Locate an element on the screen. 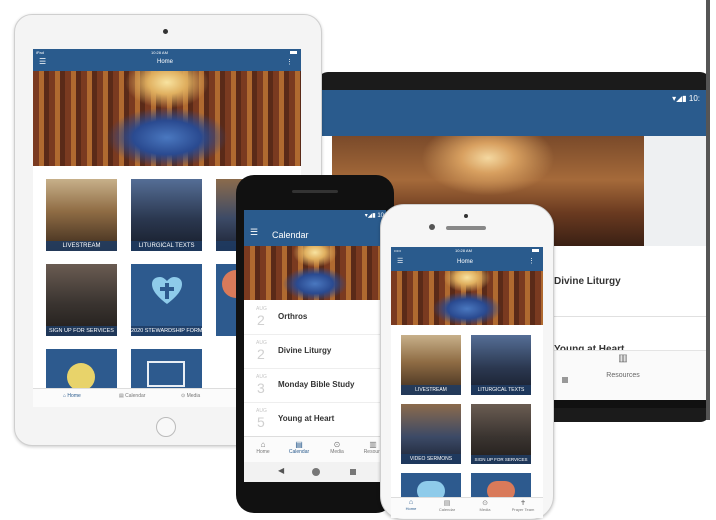 The image size is (716, 520). tile-stewardship-form: 2020 STEWARDSHIP FORM is located at coordinates (166, 300).